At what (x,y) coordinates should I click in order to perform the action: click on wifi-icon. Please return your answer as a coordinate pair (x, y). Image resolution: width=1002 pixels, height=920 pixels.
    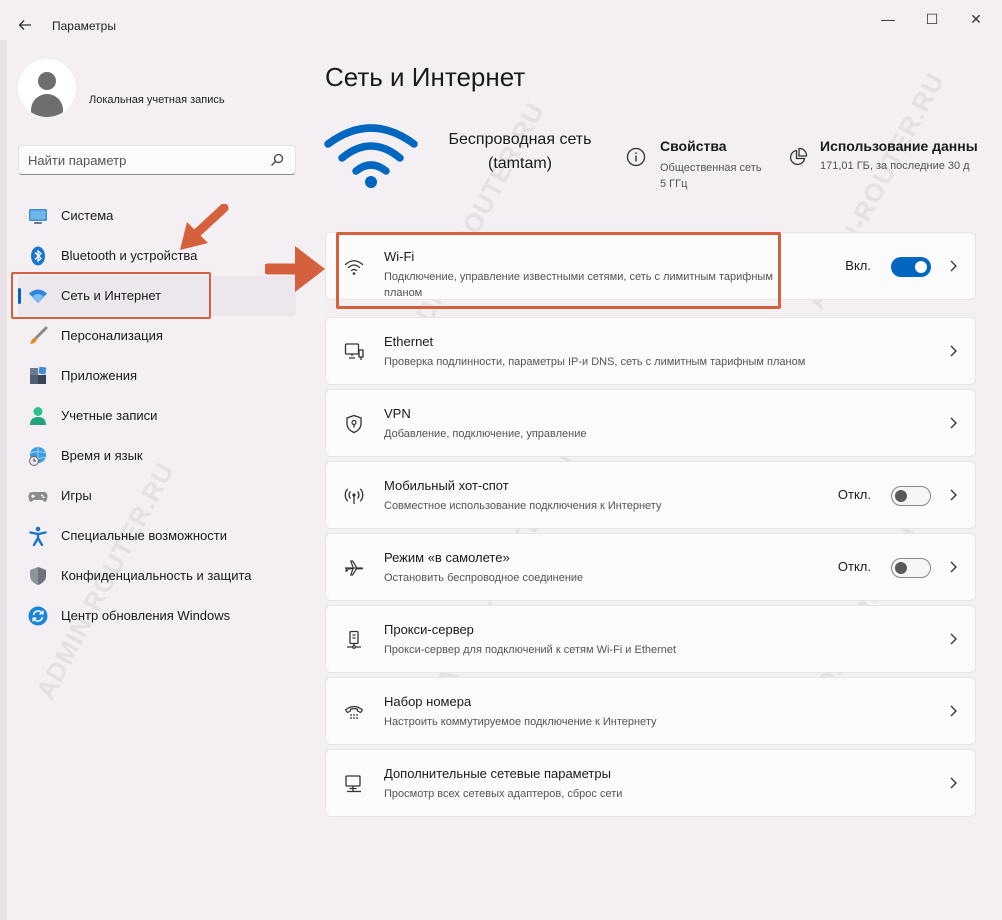
    Looking at the image, I should click on (371, 156).